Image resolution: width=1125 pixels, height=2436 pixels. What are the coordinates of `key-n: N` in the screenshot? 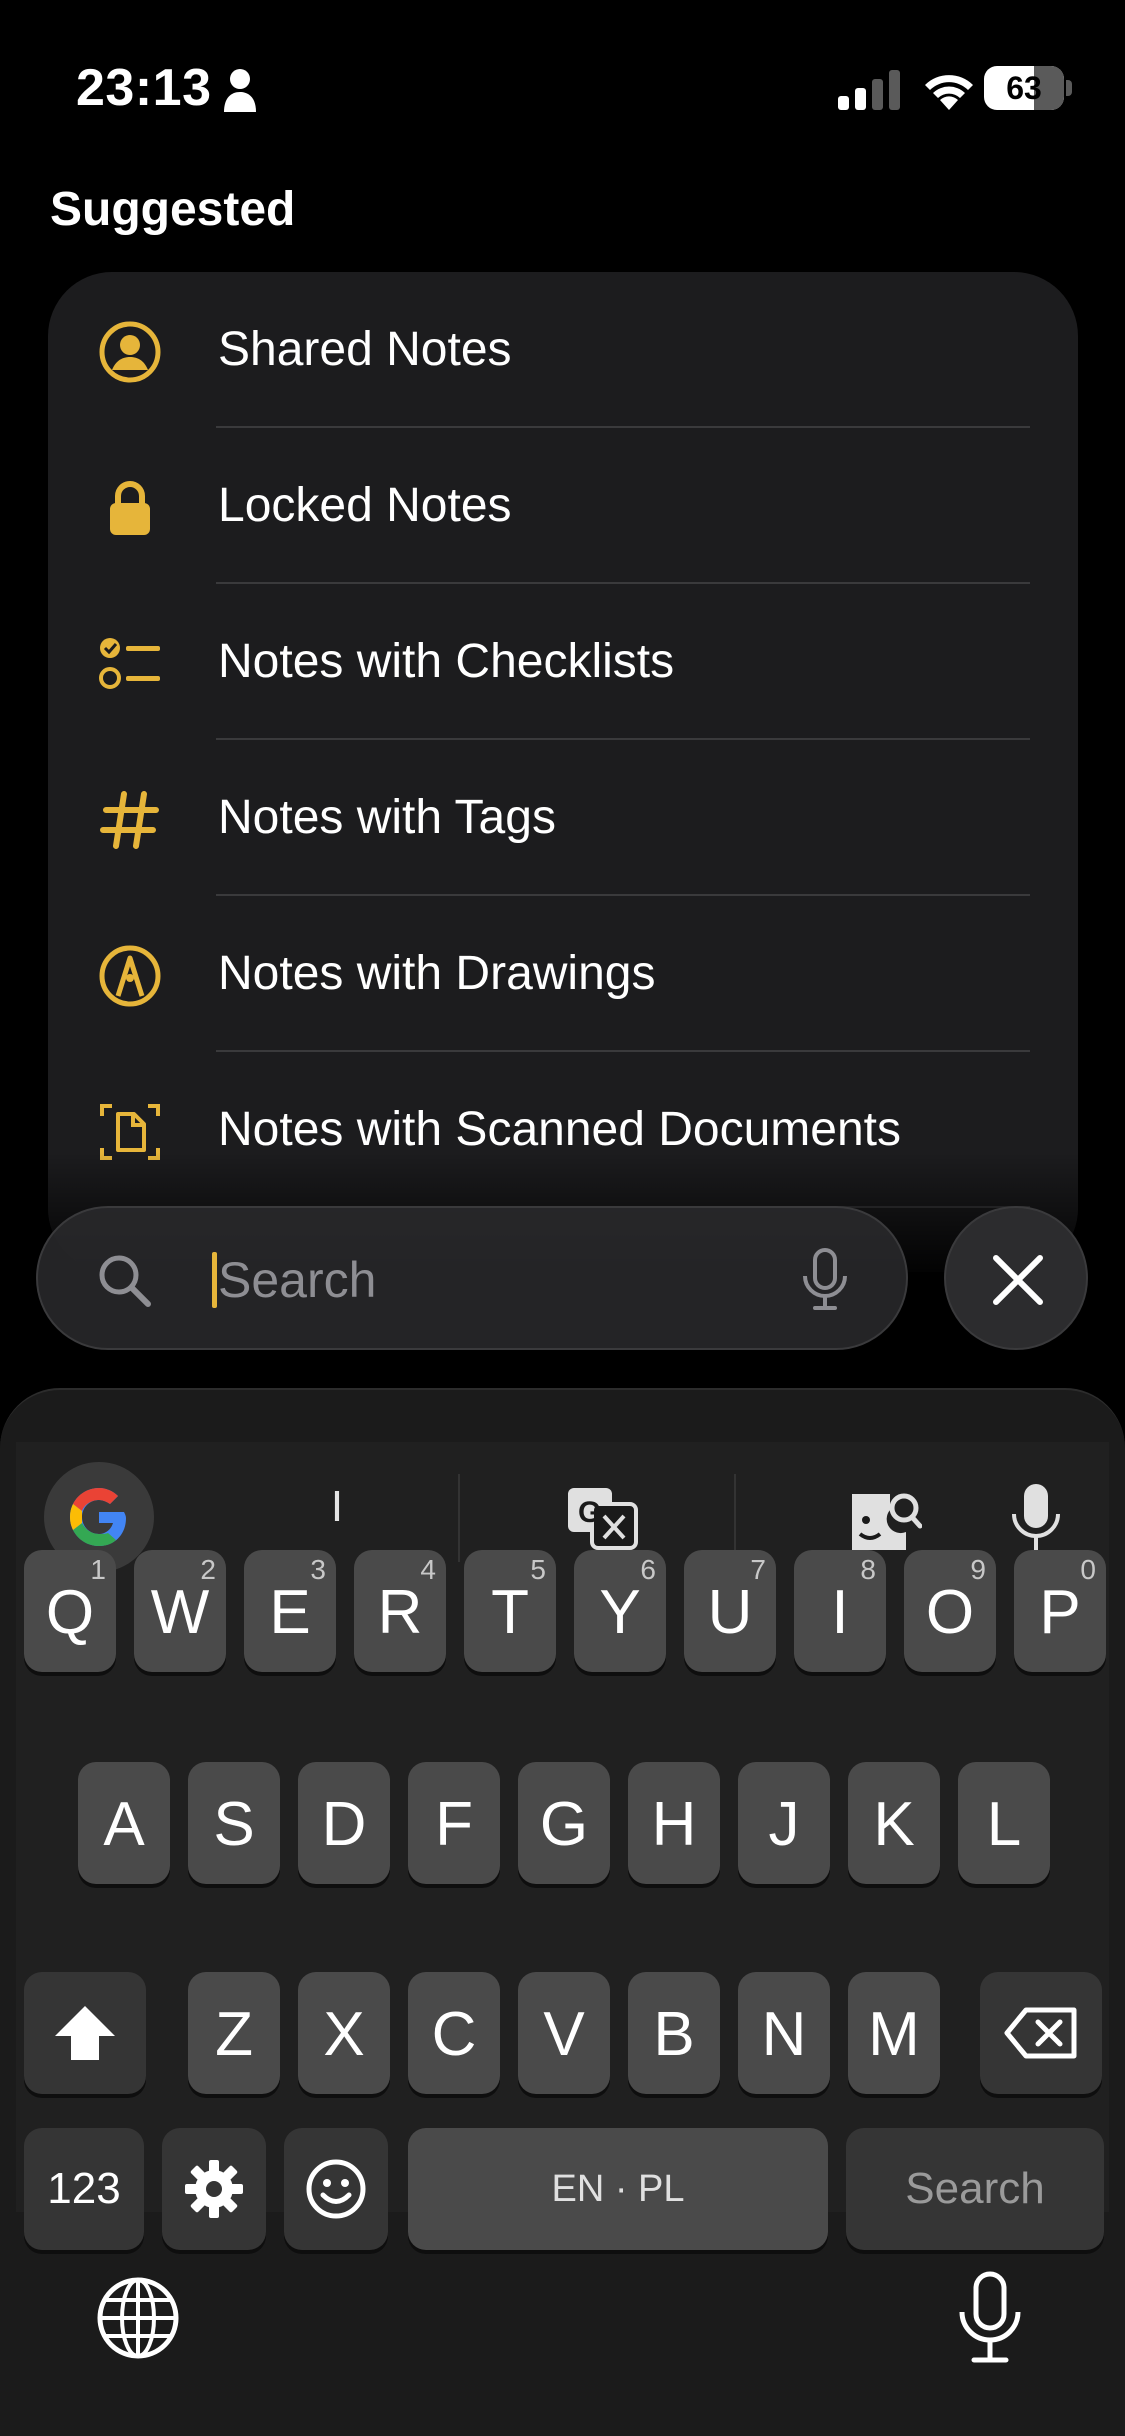 It's located at (784, 2033).